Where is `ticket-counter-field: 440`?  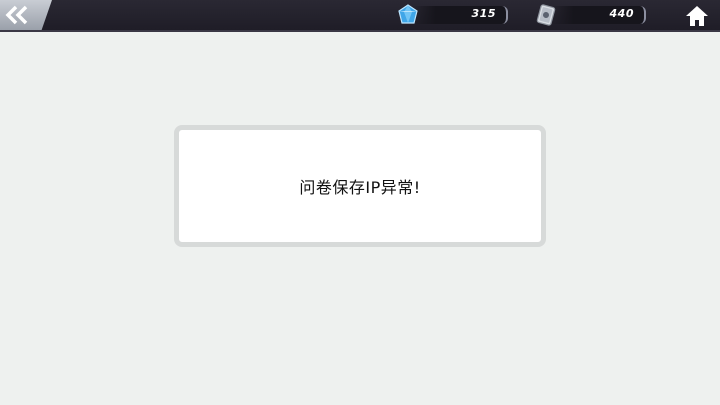 ticket-counter-field: 440 is located at coordinates (598, 15).